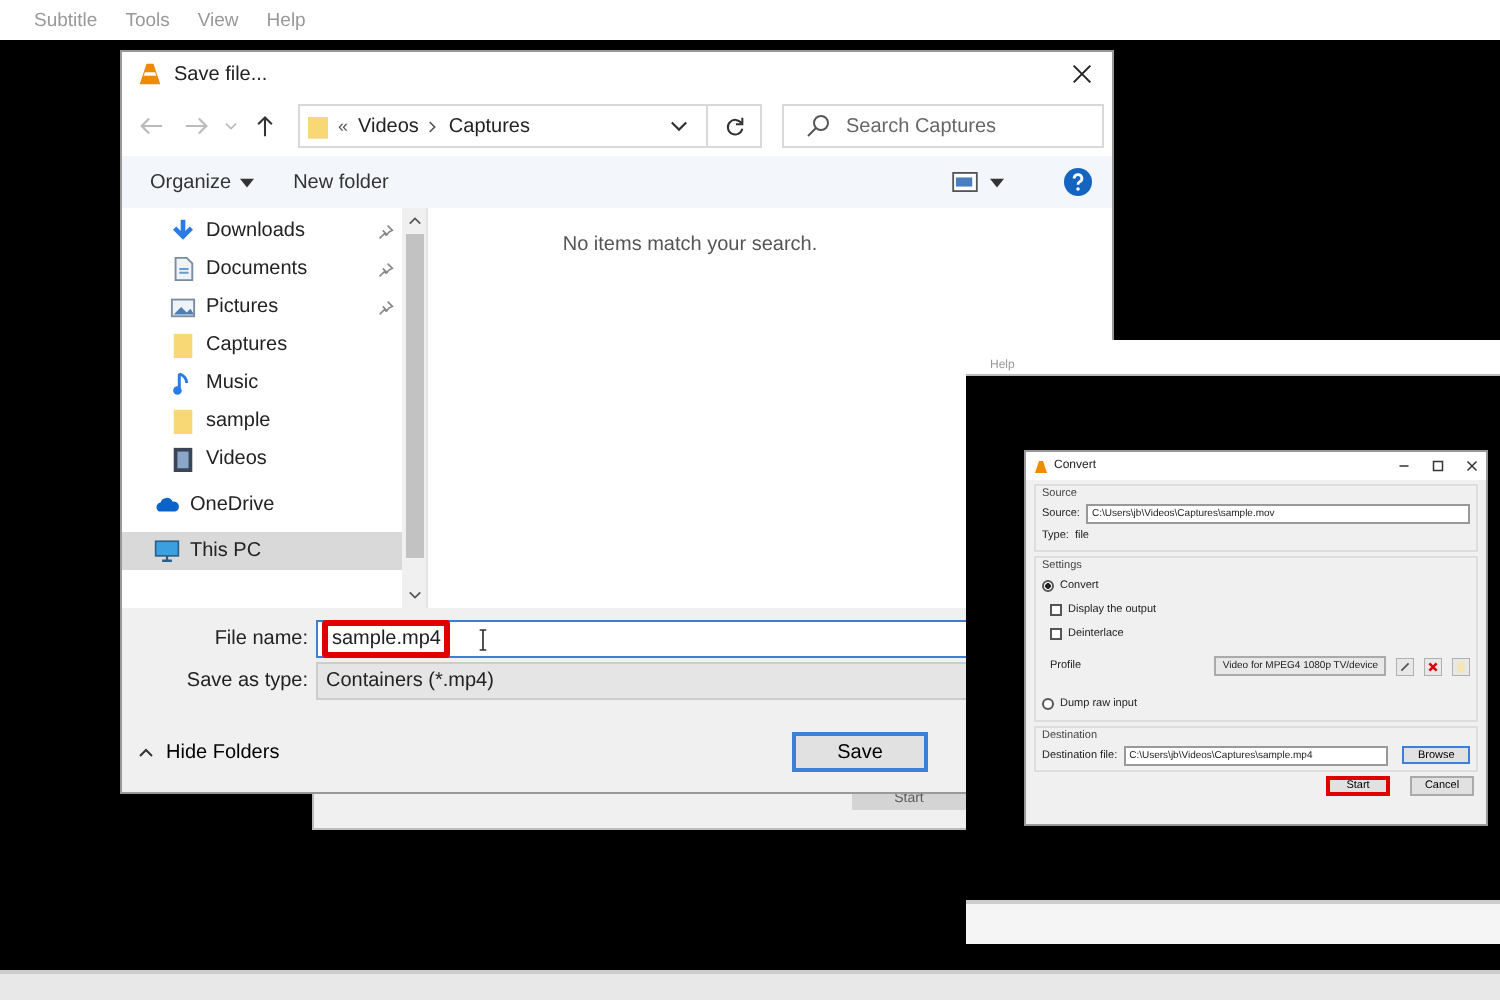 This screenshot has height=1000, width=1500. I want to click on help-icon, so click(1078, 182).